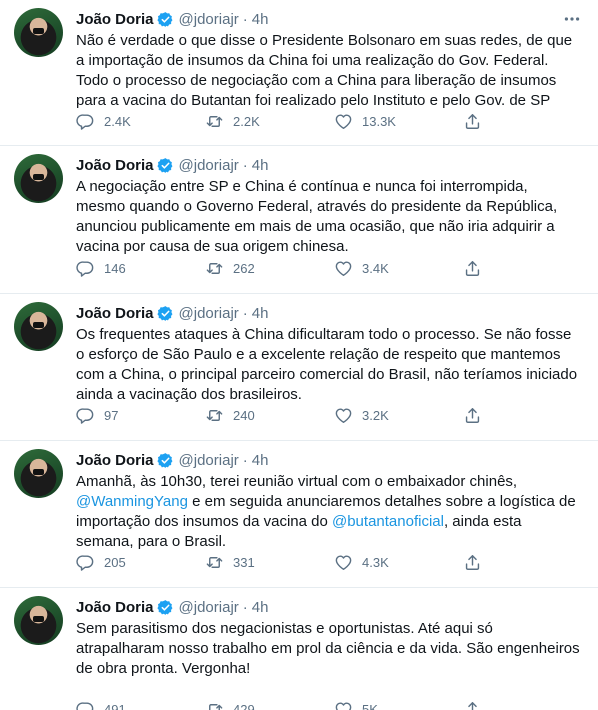 The width and height of the screenshot is (598, 710). Describe the element at coordinates (379, 121) in the screenshot. I see `like-count: 13.3K` at that location.